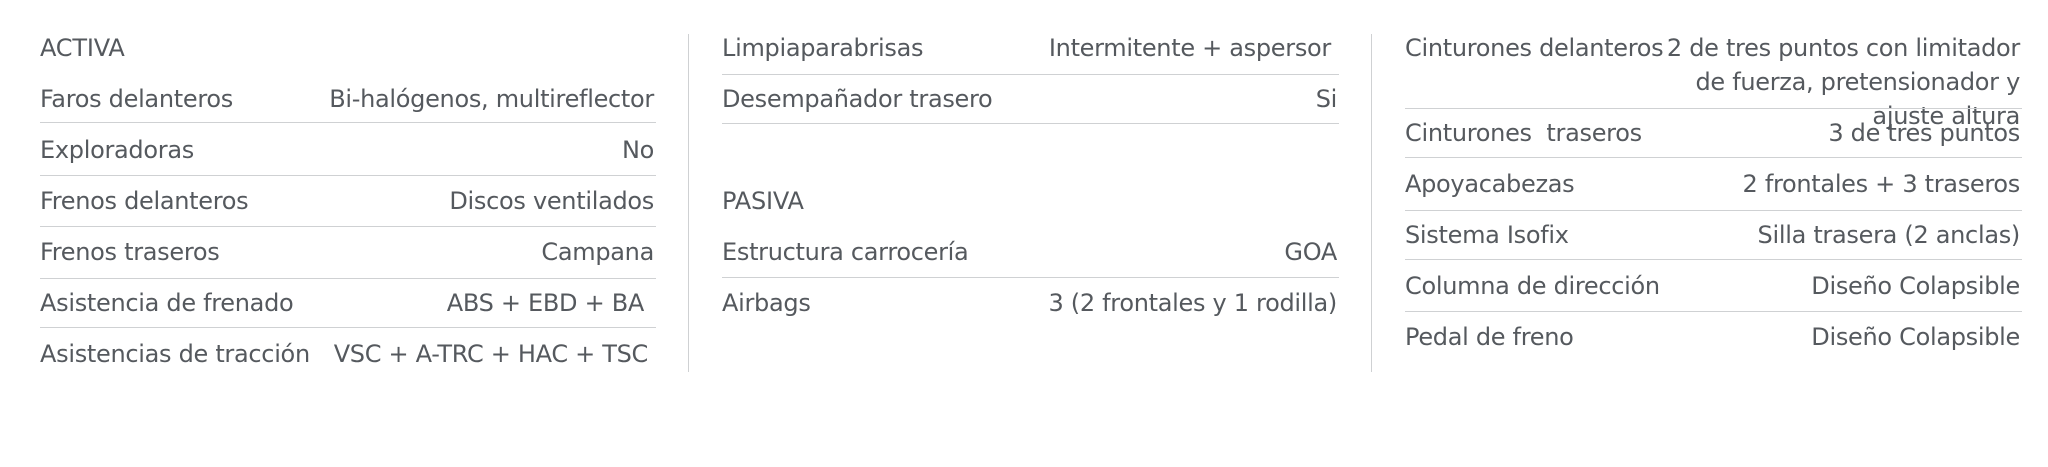  What do you see at coordinates (1924, 133) in the screenshot?
I see `spec-value: 3 de tres puntos` at bounding box center [1924, 133].